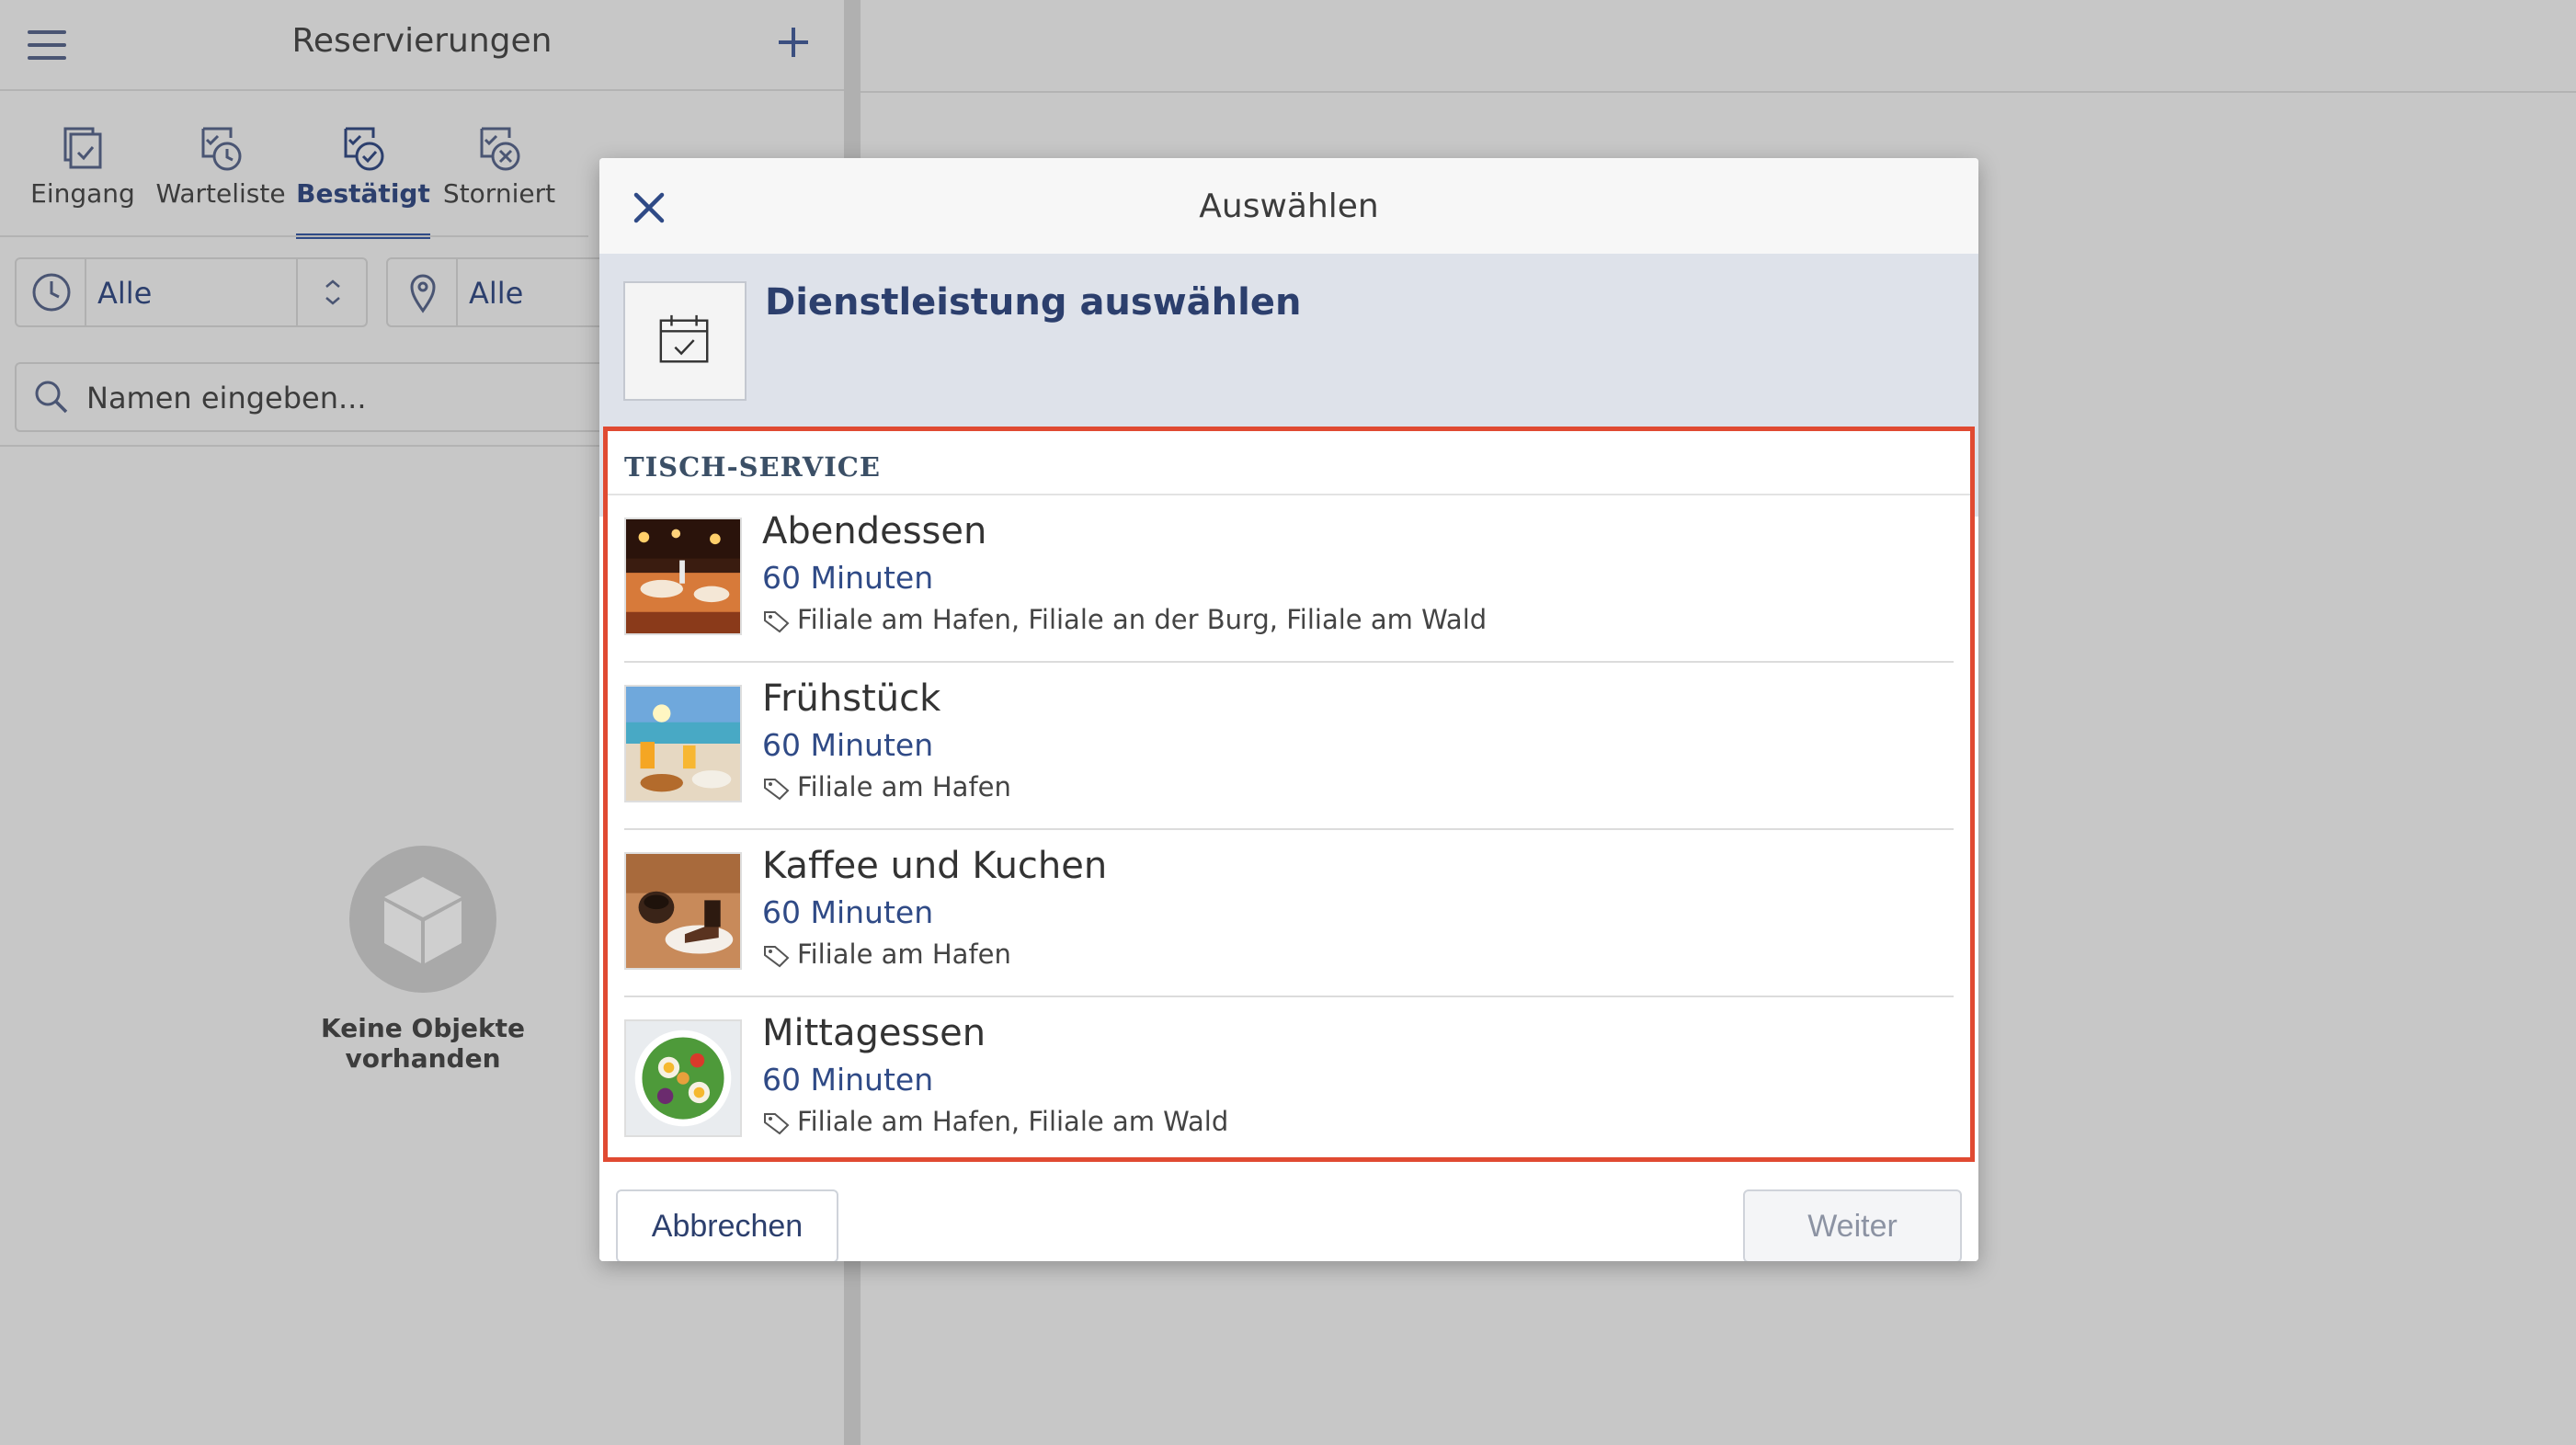  I want to click on tab-label: Warteliste, so click(220, 194).